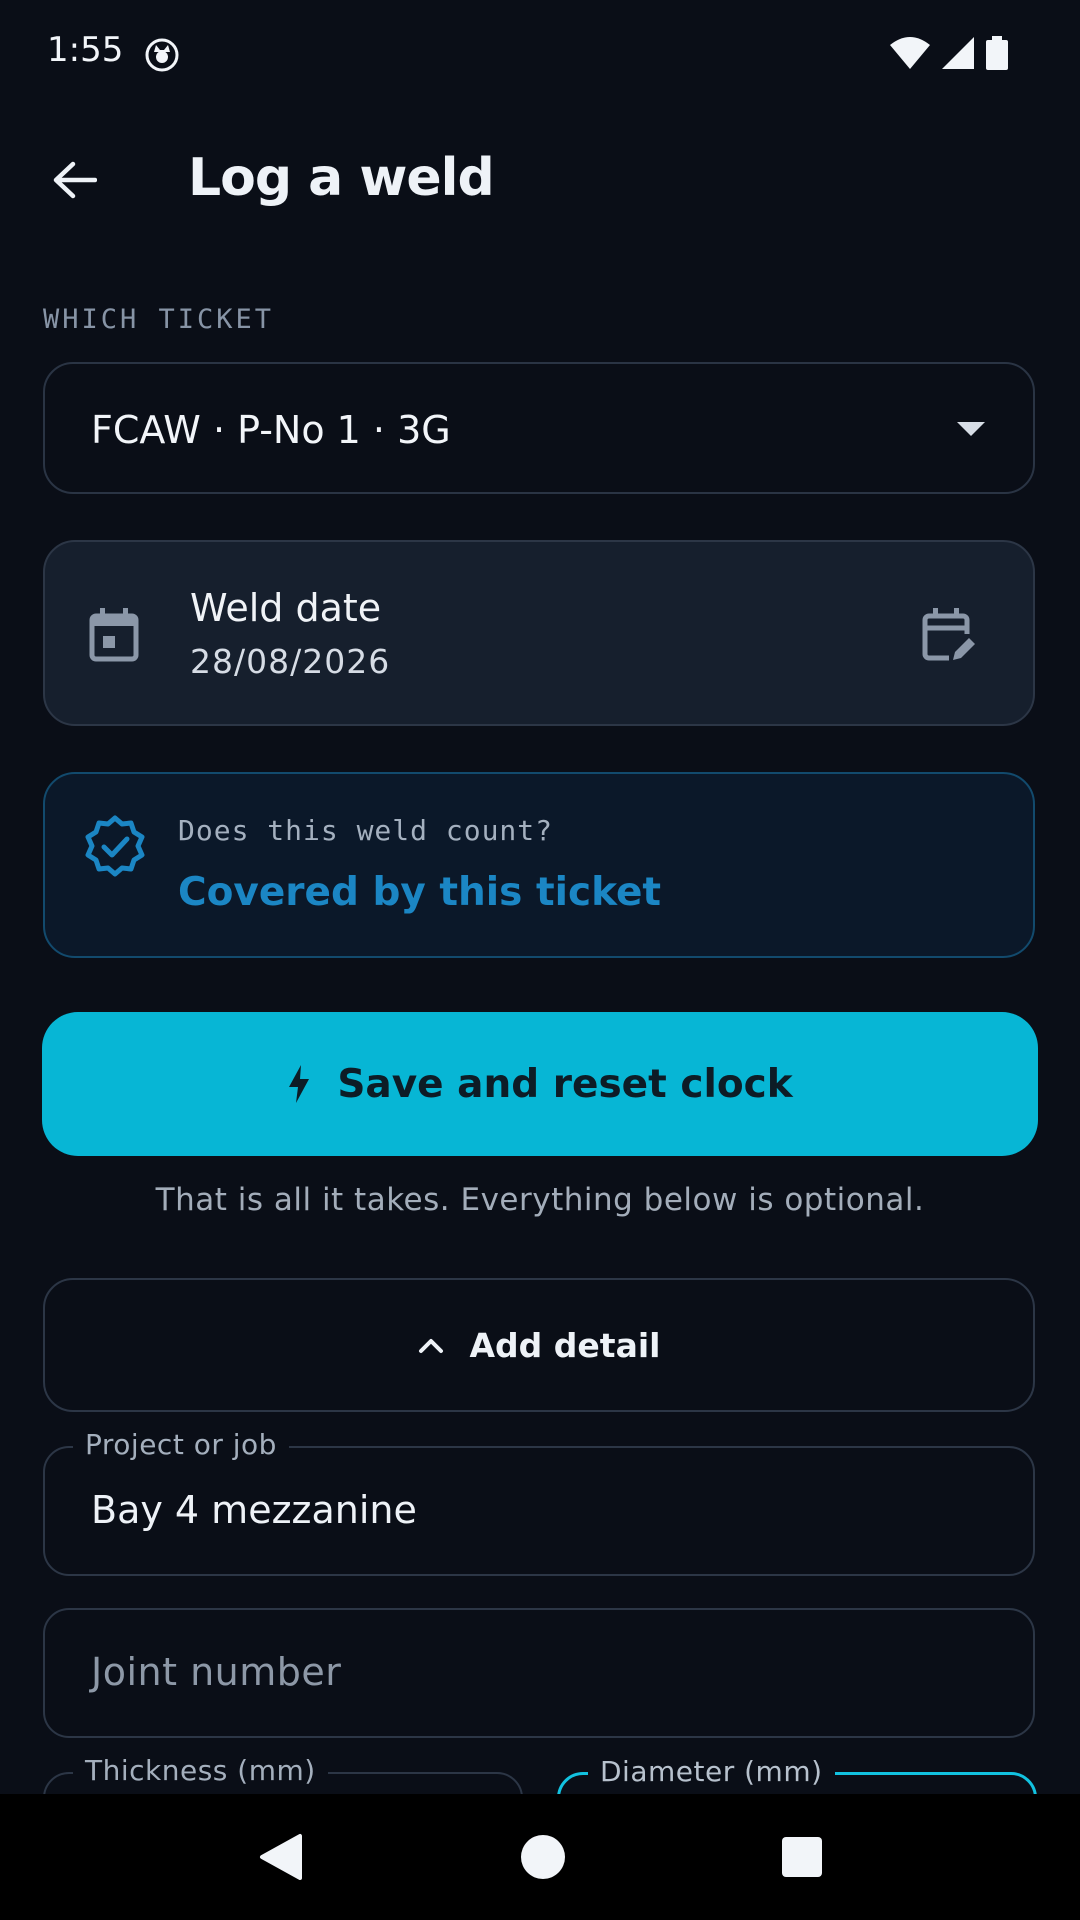  What do you see at coordinates (254, 1510) in the screenshot?
I see `project-field-value: Bay 4 mezzanine` at bounding box center [254, 1510].